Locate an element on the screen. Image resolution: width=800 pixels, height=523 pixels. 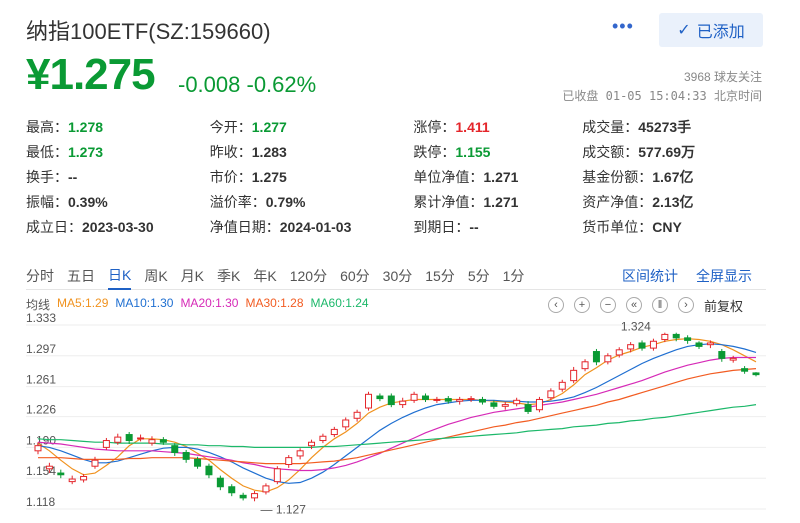
scroll-right-icon: › is located at coordinates (686, 305).